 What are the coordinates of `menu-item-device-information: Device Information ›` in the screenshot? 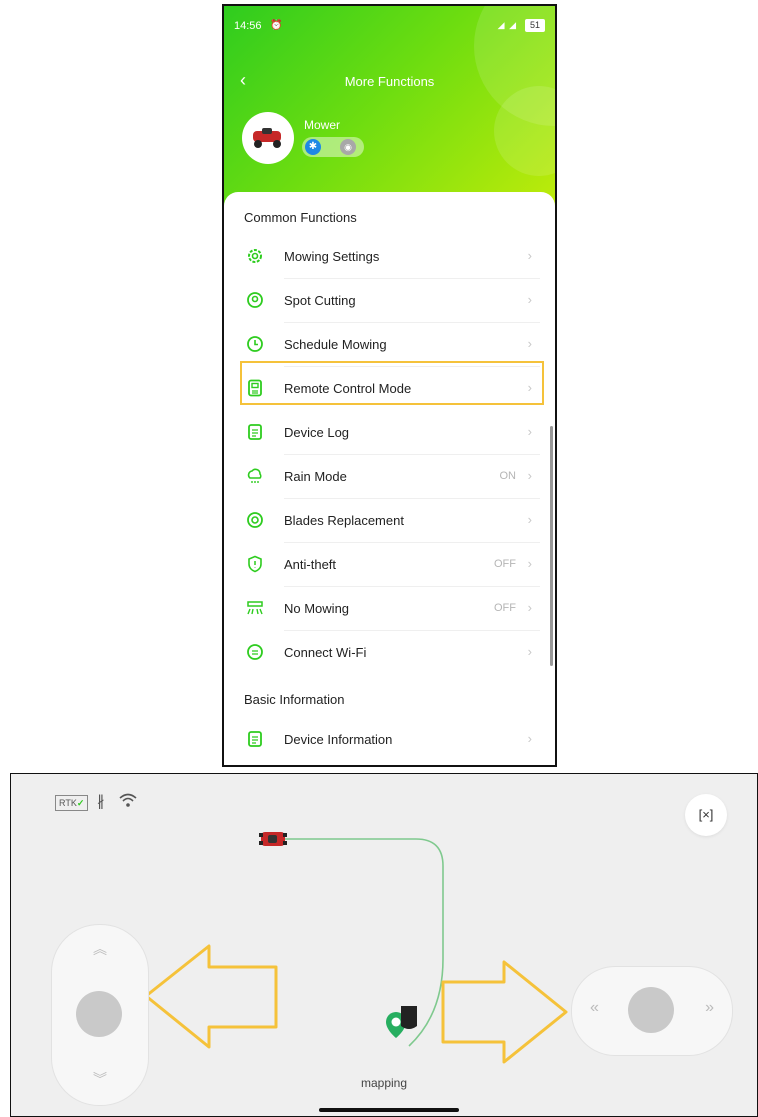 It's located at (391, 740).